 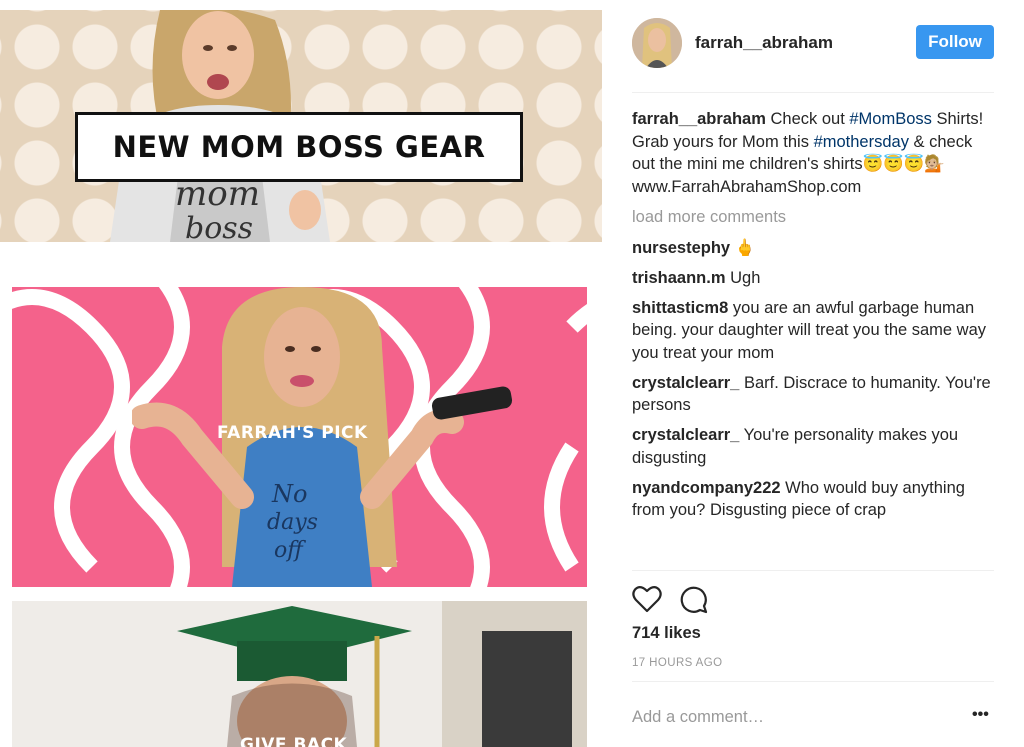 What do you see at coordinates (903, 164) in the screenshot?
I see `emoji-group: 😇😇😇💁🏼` at bounding box center [903, 164].